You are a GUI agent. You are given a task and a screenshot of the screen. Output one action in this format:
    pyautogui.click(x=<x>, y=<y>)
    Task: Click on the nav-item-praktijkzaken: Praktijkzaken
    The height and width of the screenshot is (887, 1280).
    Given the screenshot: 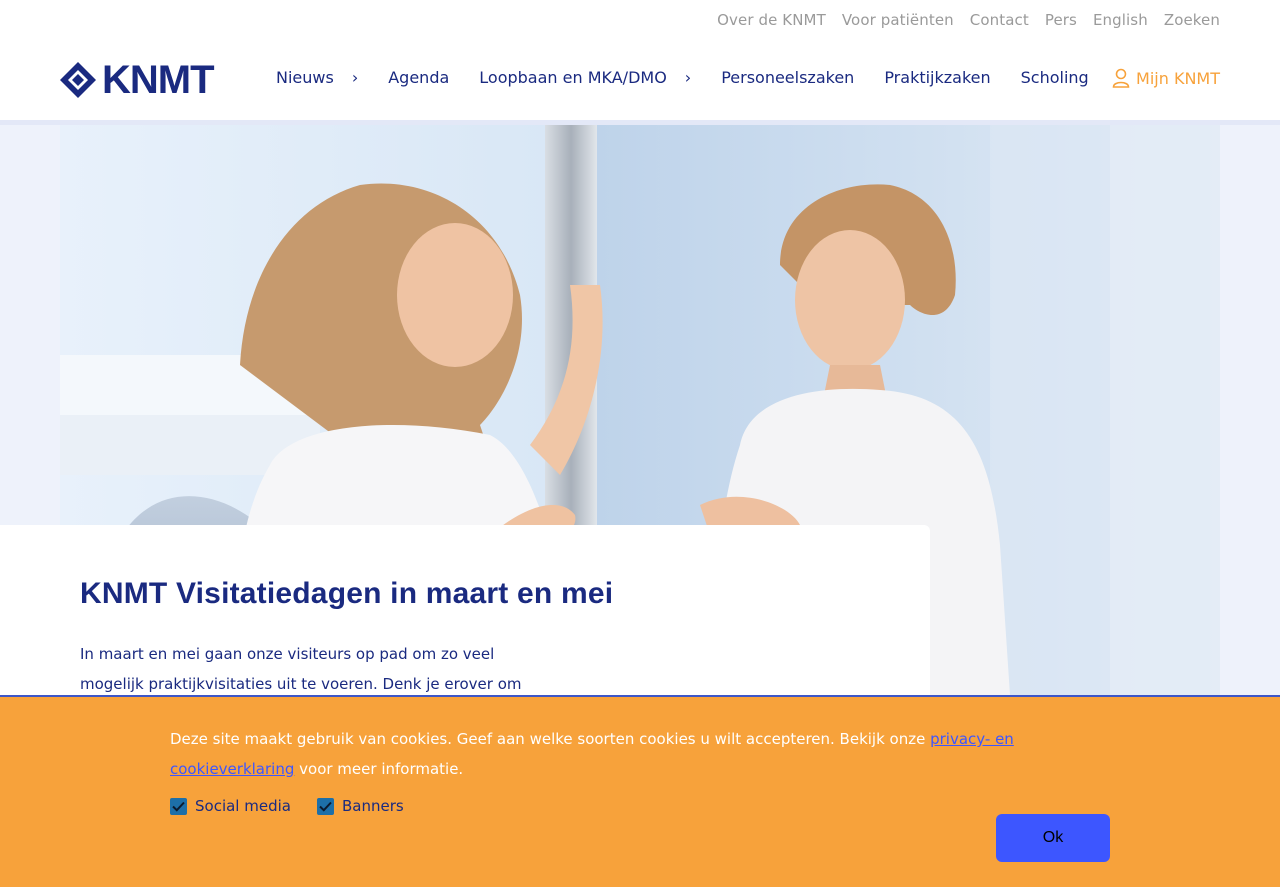 What is the action you would take?
    pyautogui.click(x=937, y=77)
    